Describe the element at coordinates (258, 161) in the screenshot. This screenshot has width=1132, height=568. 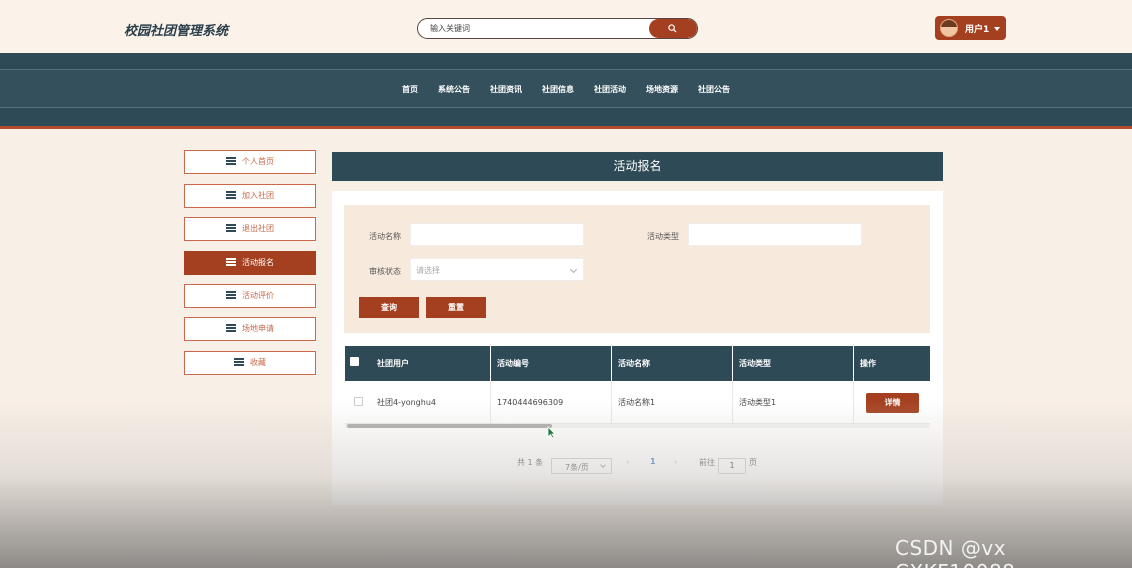
I see `sidebar-item-label: 个人首页` at that location.